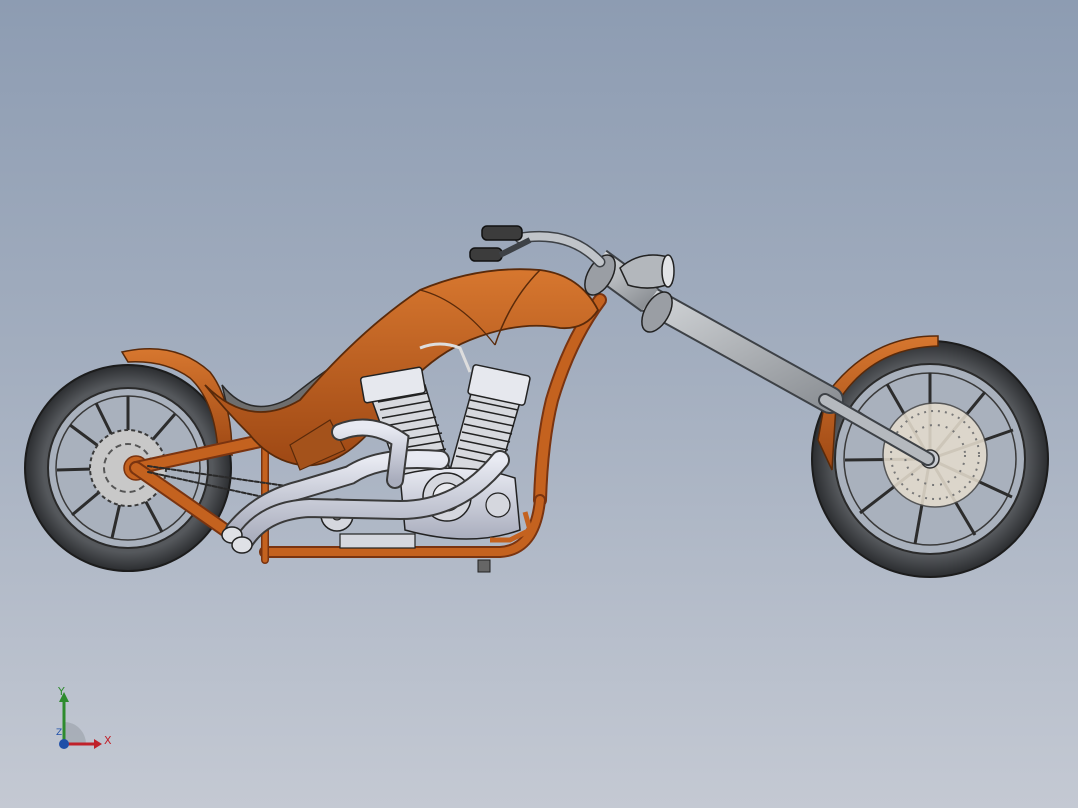  I want to click on x-axis-label: X, so click(108, 740).